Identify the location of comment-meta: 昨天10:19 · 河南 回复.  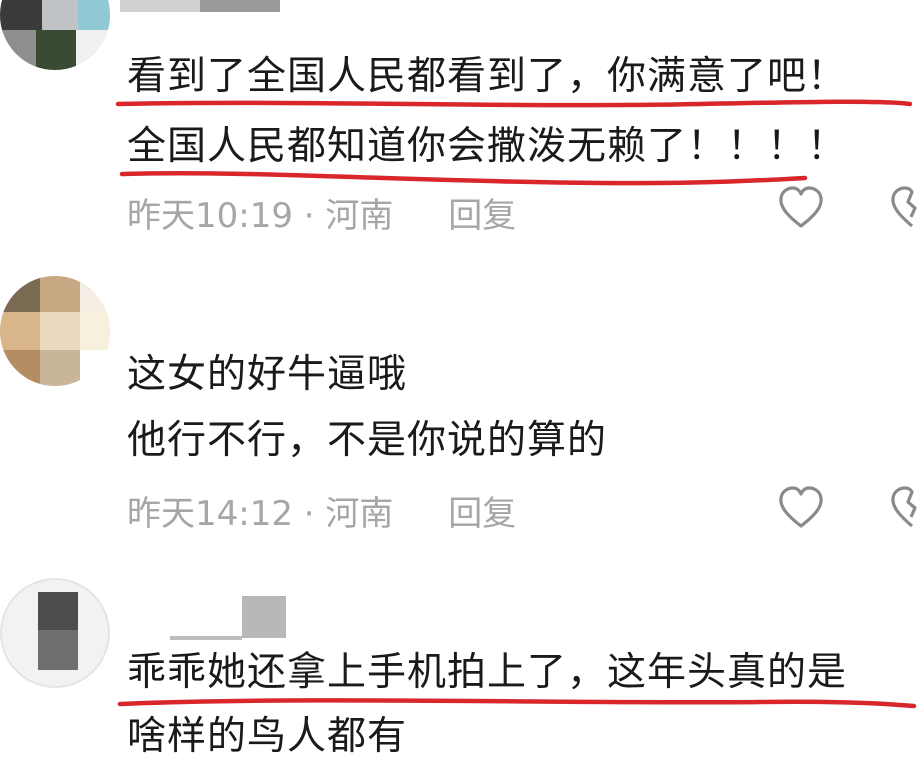
(321, 212).